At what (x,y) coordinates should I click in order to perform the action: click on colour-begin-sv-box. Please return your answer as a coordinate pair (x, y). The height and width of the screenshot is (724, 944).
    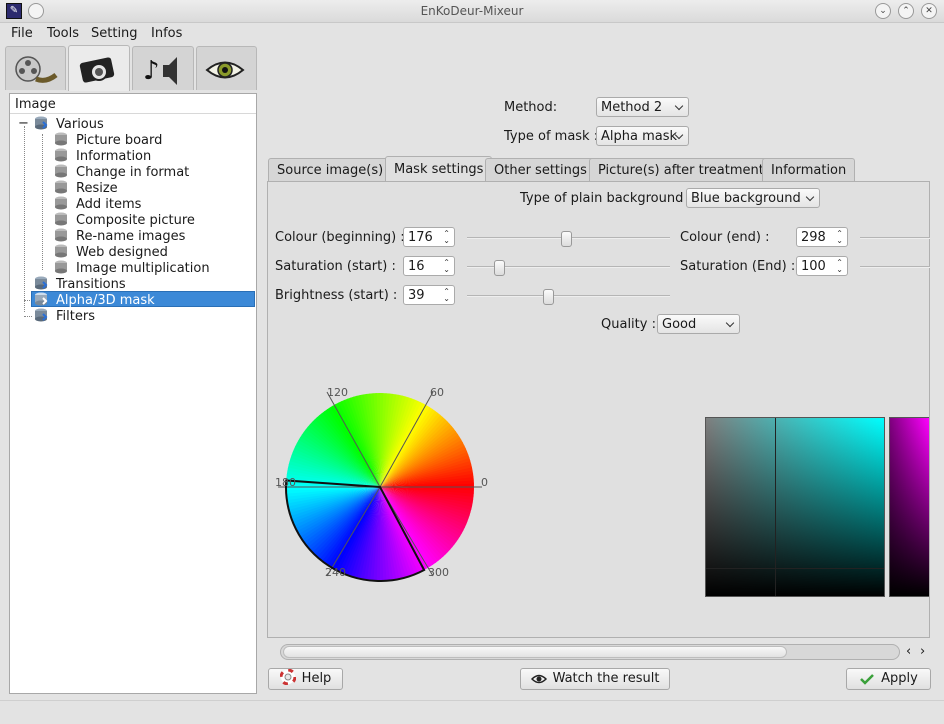
    Looking at the image, I should click on (795, 507).